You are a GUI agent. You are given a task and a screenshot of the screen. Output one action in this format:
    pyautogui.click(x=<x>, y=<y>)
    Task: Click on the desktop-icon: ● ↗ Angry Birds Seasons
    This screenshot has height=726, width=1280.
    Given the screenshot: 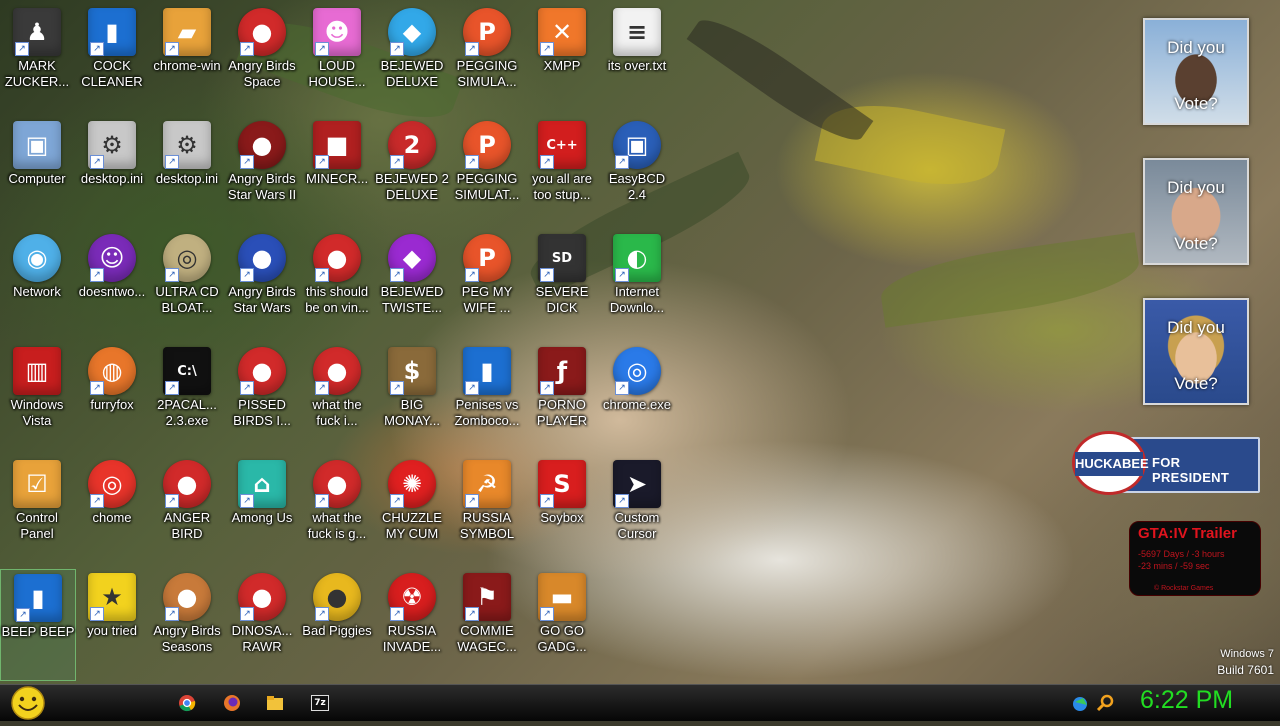 What is the action you would take?
    pyautogui.click(x=187, y=624)
    